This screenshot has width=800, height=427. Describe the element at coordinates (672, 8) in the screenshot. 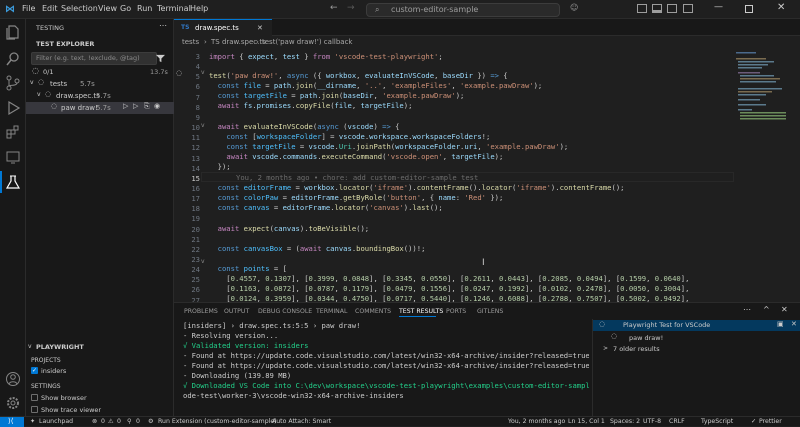

I see `layout-secondary-icon` at that location.